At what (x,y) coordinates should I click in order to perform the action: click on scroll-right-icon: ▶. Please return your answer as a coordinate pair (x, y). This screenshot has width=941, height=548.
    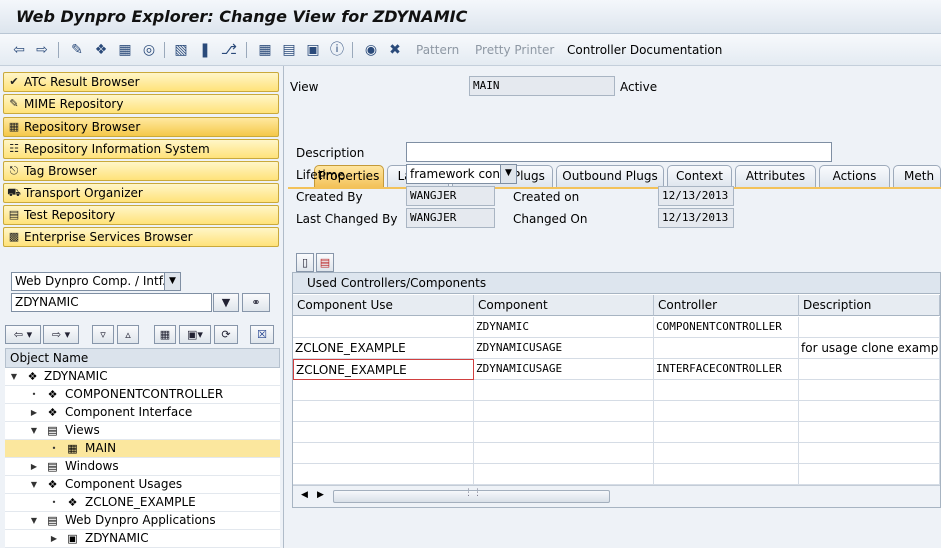
    Looking at the image, I should click on (320, 495).